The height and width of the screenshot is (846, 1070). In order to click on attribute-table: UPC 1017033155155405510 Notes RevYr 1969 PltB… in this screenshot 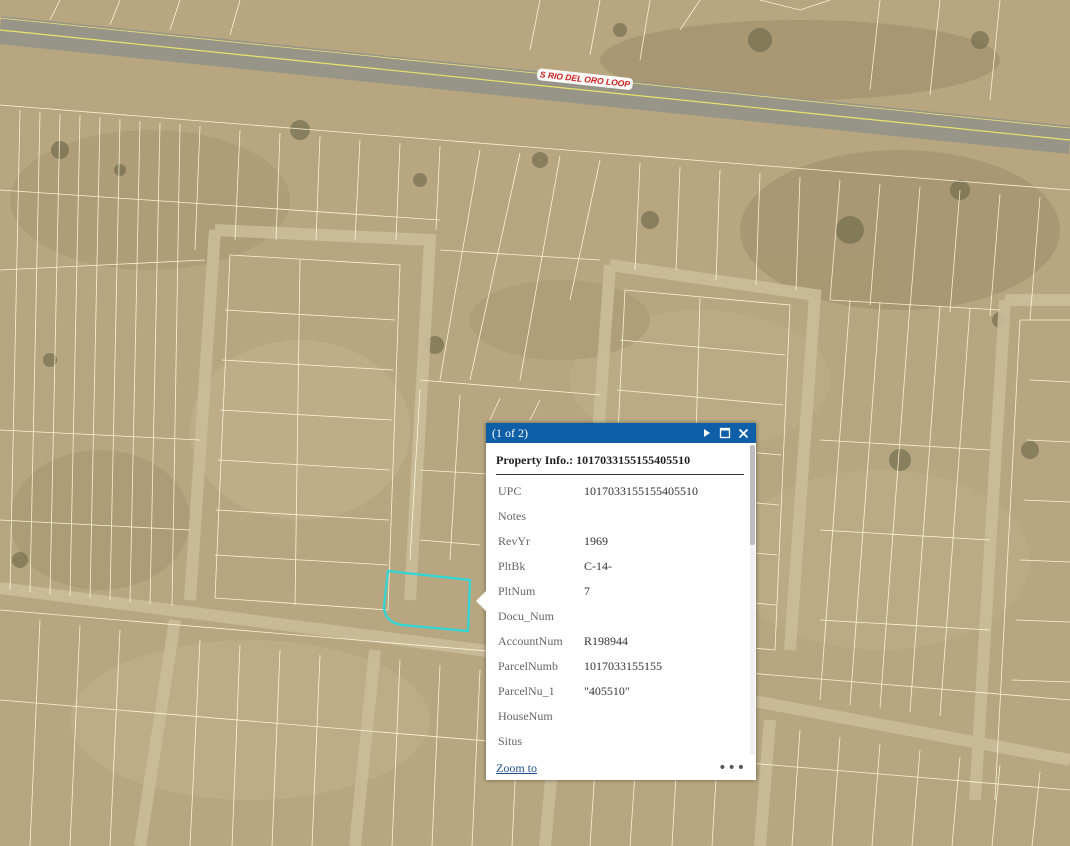, I will do `click(620, 618)`.